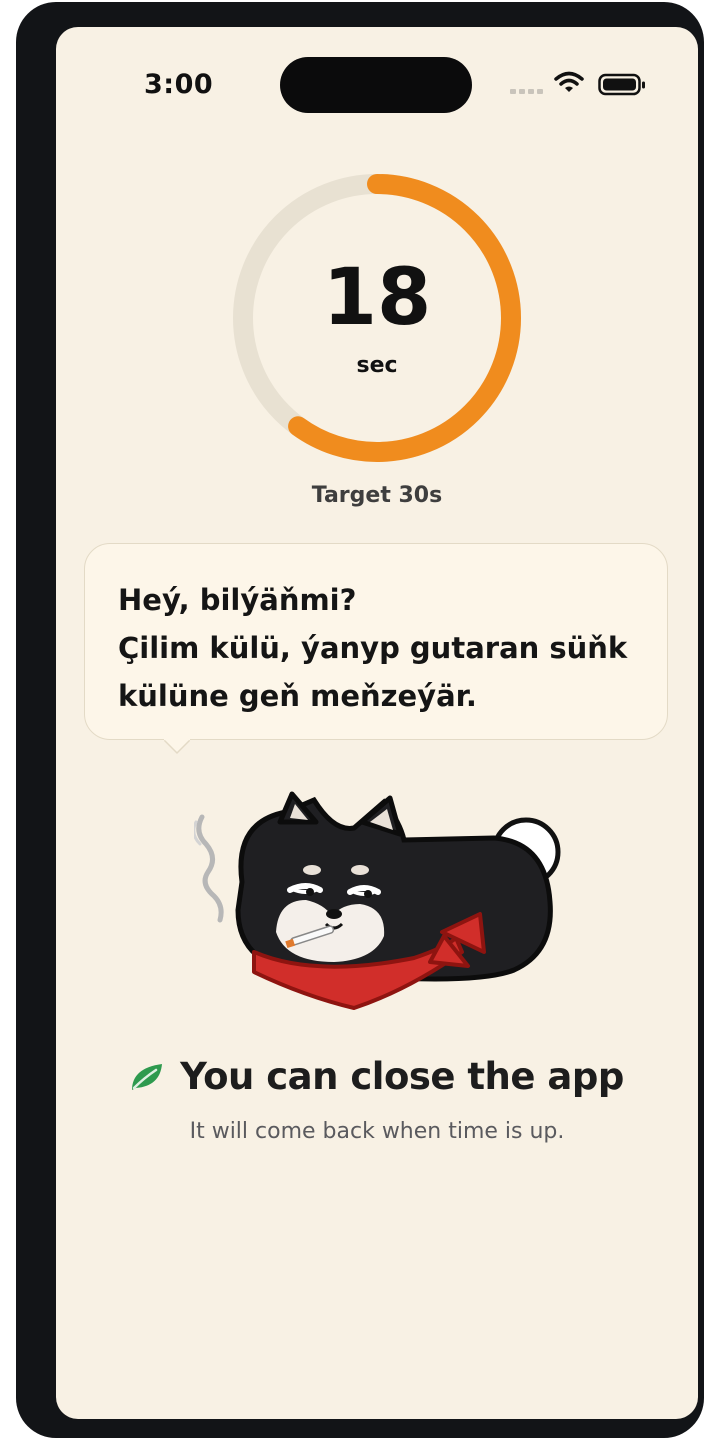 This screenshot has height=1440, width=720. I want to click on timer-value: 18, so click(377, 298).